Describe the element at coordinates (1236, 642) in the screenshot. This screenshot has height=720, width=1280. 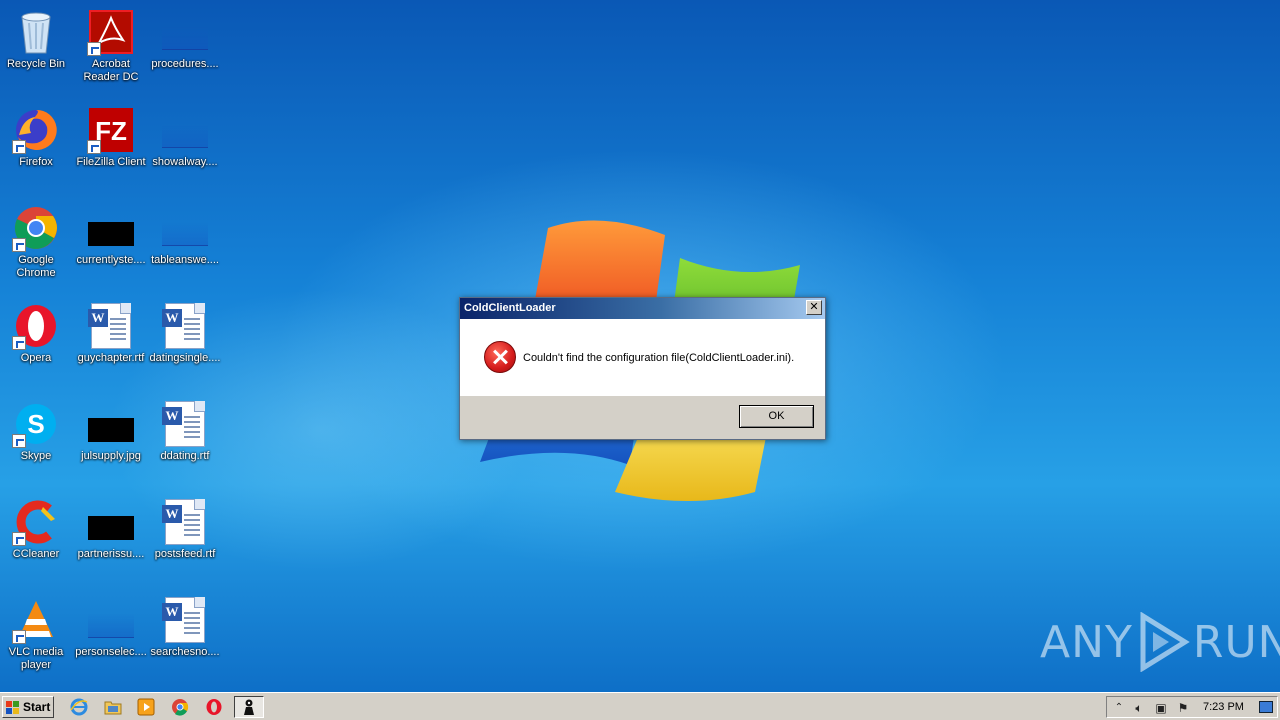
I see `watermark-text-right: RUN` at that location.